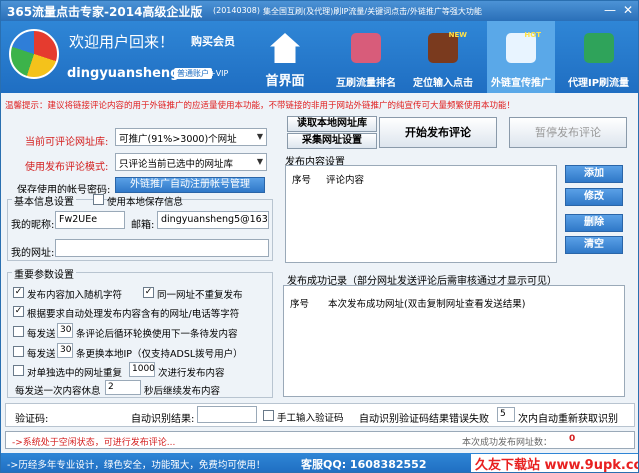 This screenshot has height=473, width=639. What do you see at coordinates (236, 10) in the screenshot?
I see `version-label: (20140308)` at bounding box center [236, 10].